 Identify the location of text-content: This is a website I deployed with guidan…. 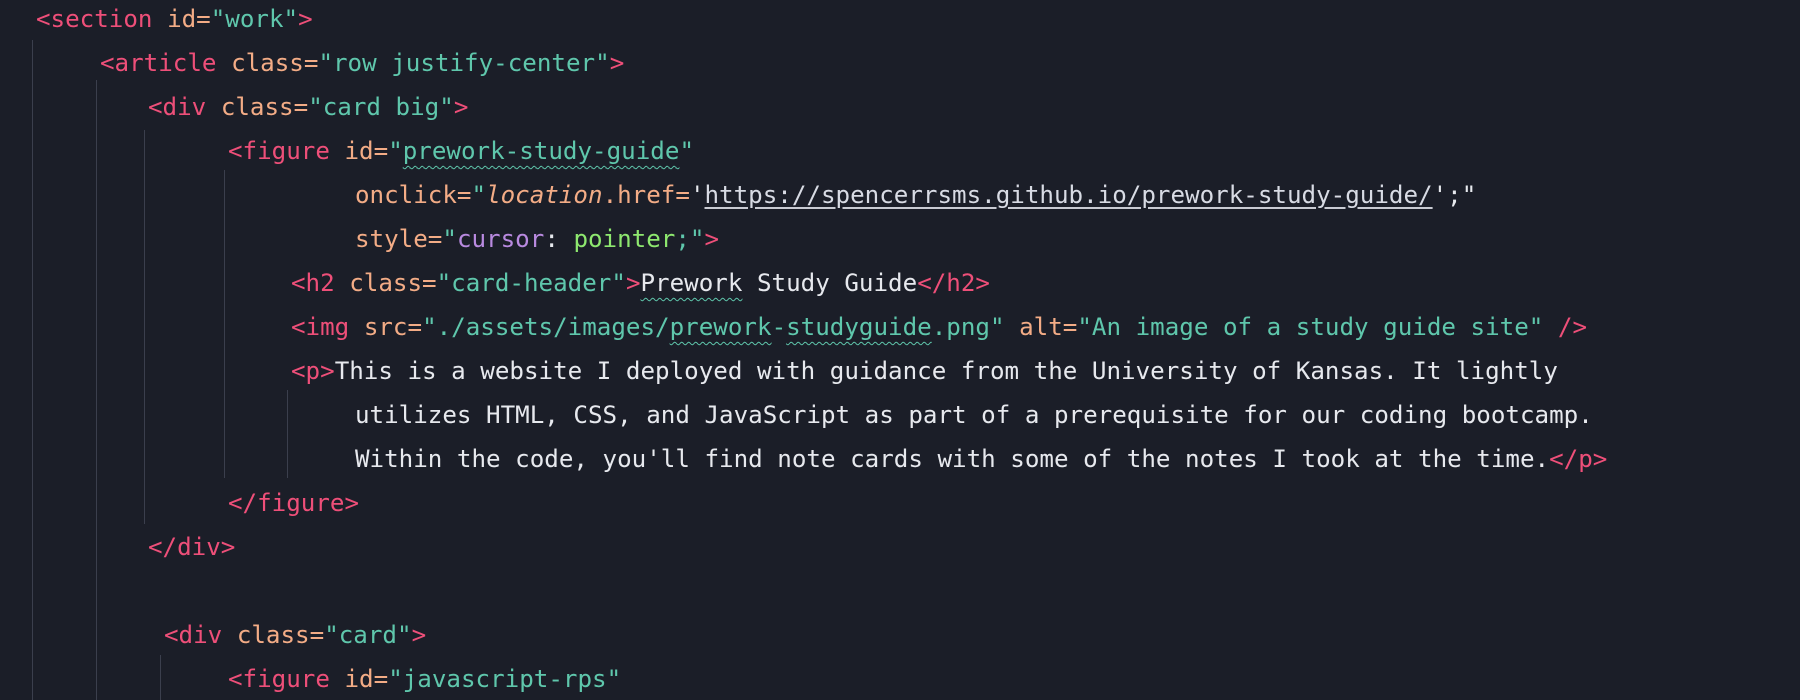
(946, 371).